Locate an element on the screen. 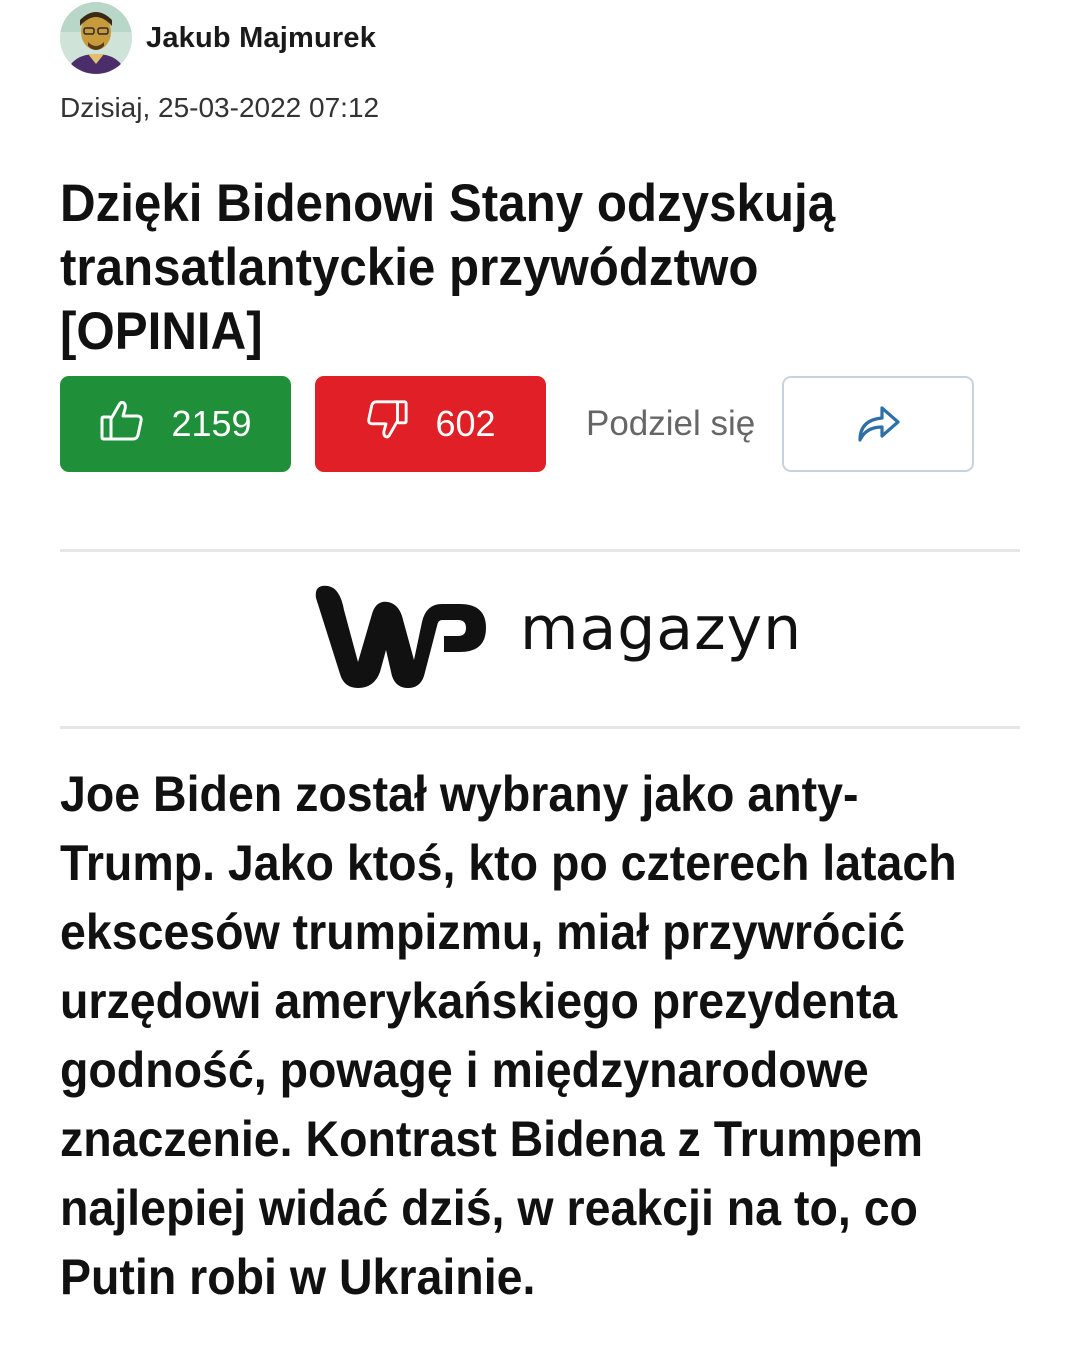 This screenshot has height=1362, width=1080. like-button: 2159 is located at coordinates (175, 424).